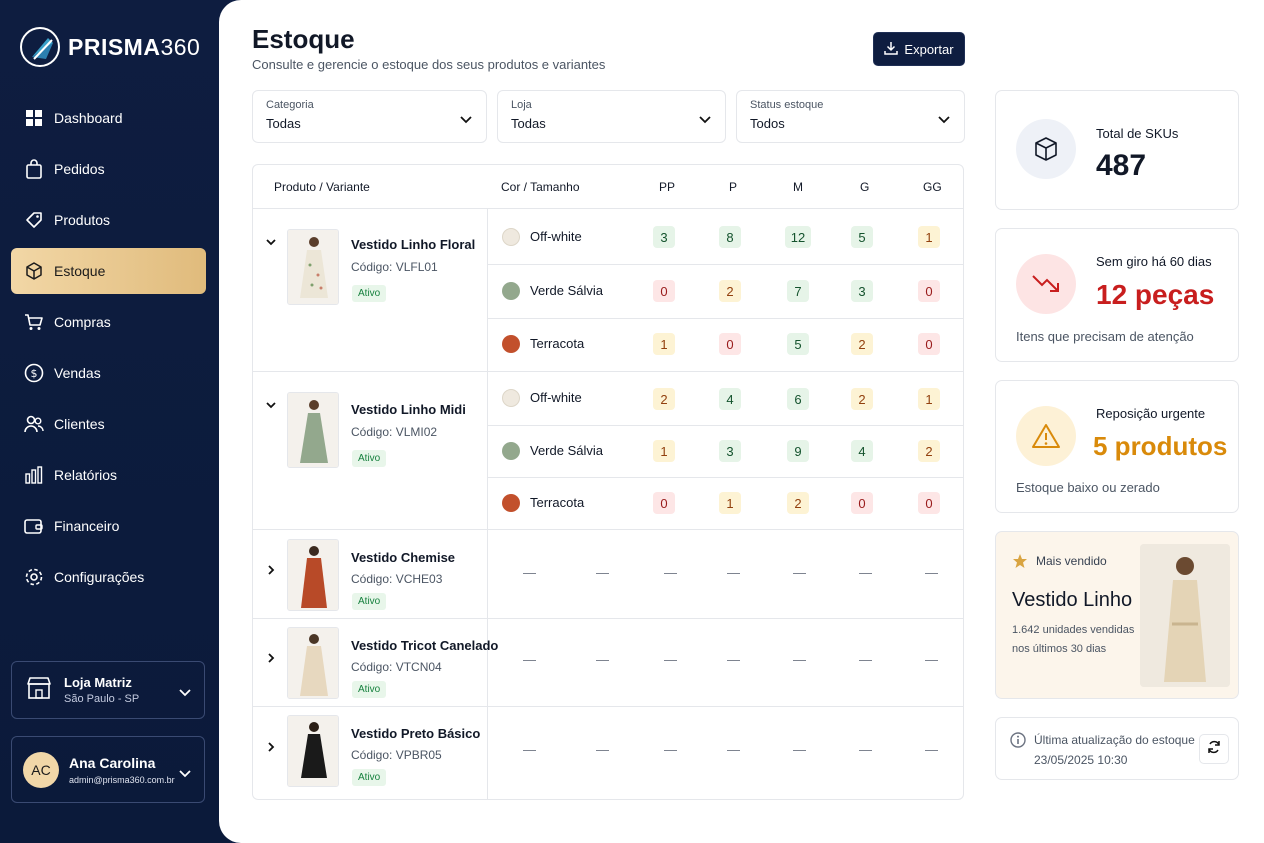  Describe the element at coordinates (34, 424) in the screenshot. I see `users-icon` at that location.